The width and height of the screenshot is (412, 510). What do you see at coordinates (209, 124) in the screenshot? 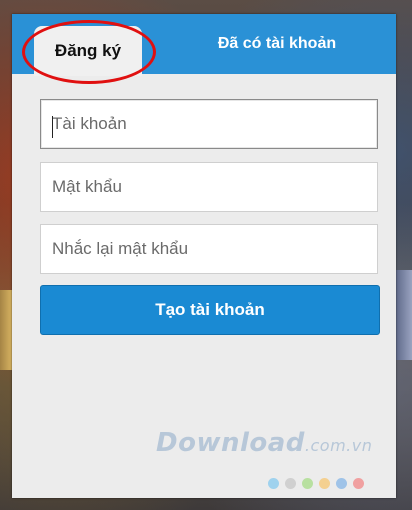
I see `account-input` at bounding box center [209, 124].